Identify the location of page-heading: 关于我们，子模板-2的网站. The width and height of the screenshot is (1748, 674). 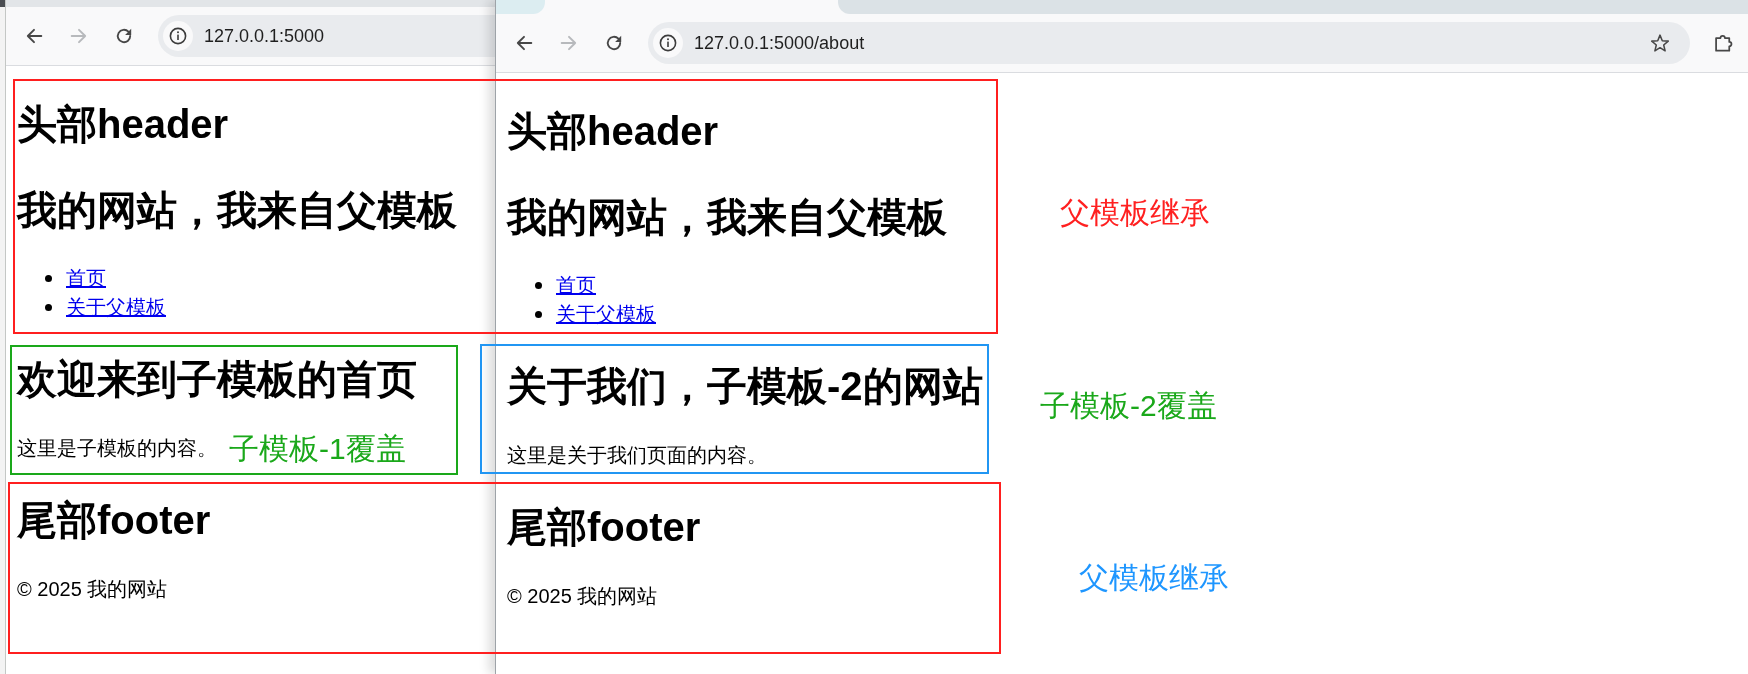
(745, 386).